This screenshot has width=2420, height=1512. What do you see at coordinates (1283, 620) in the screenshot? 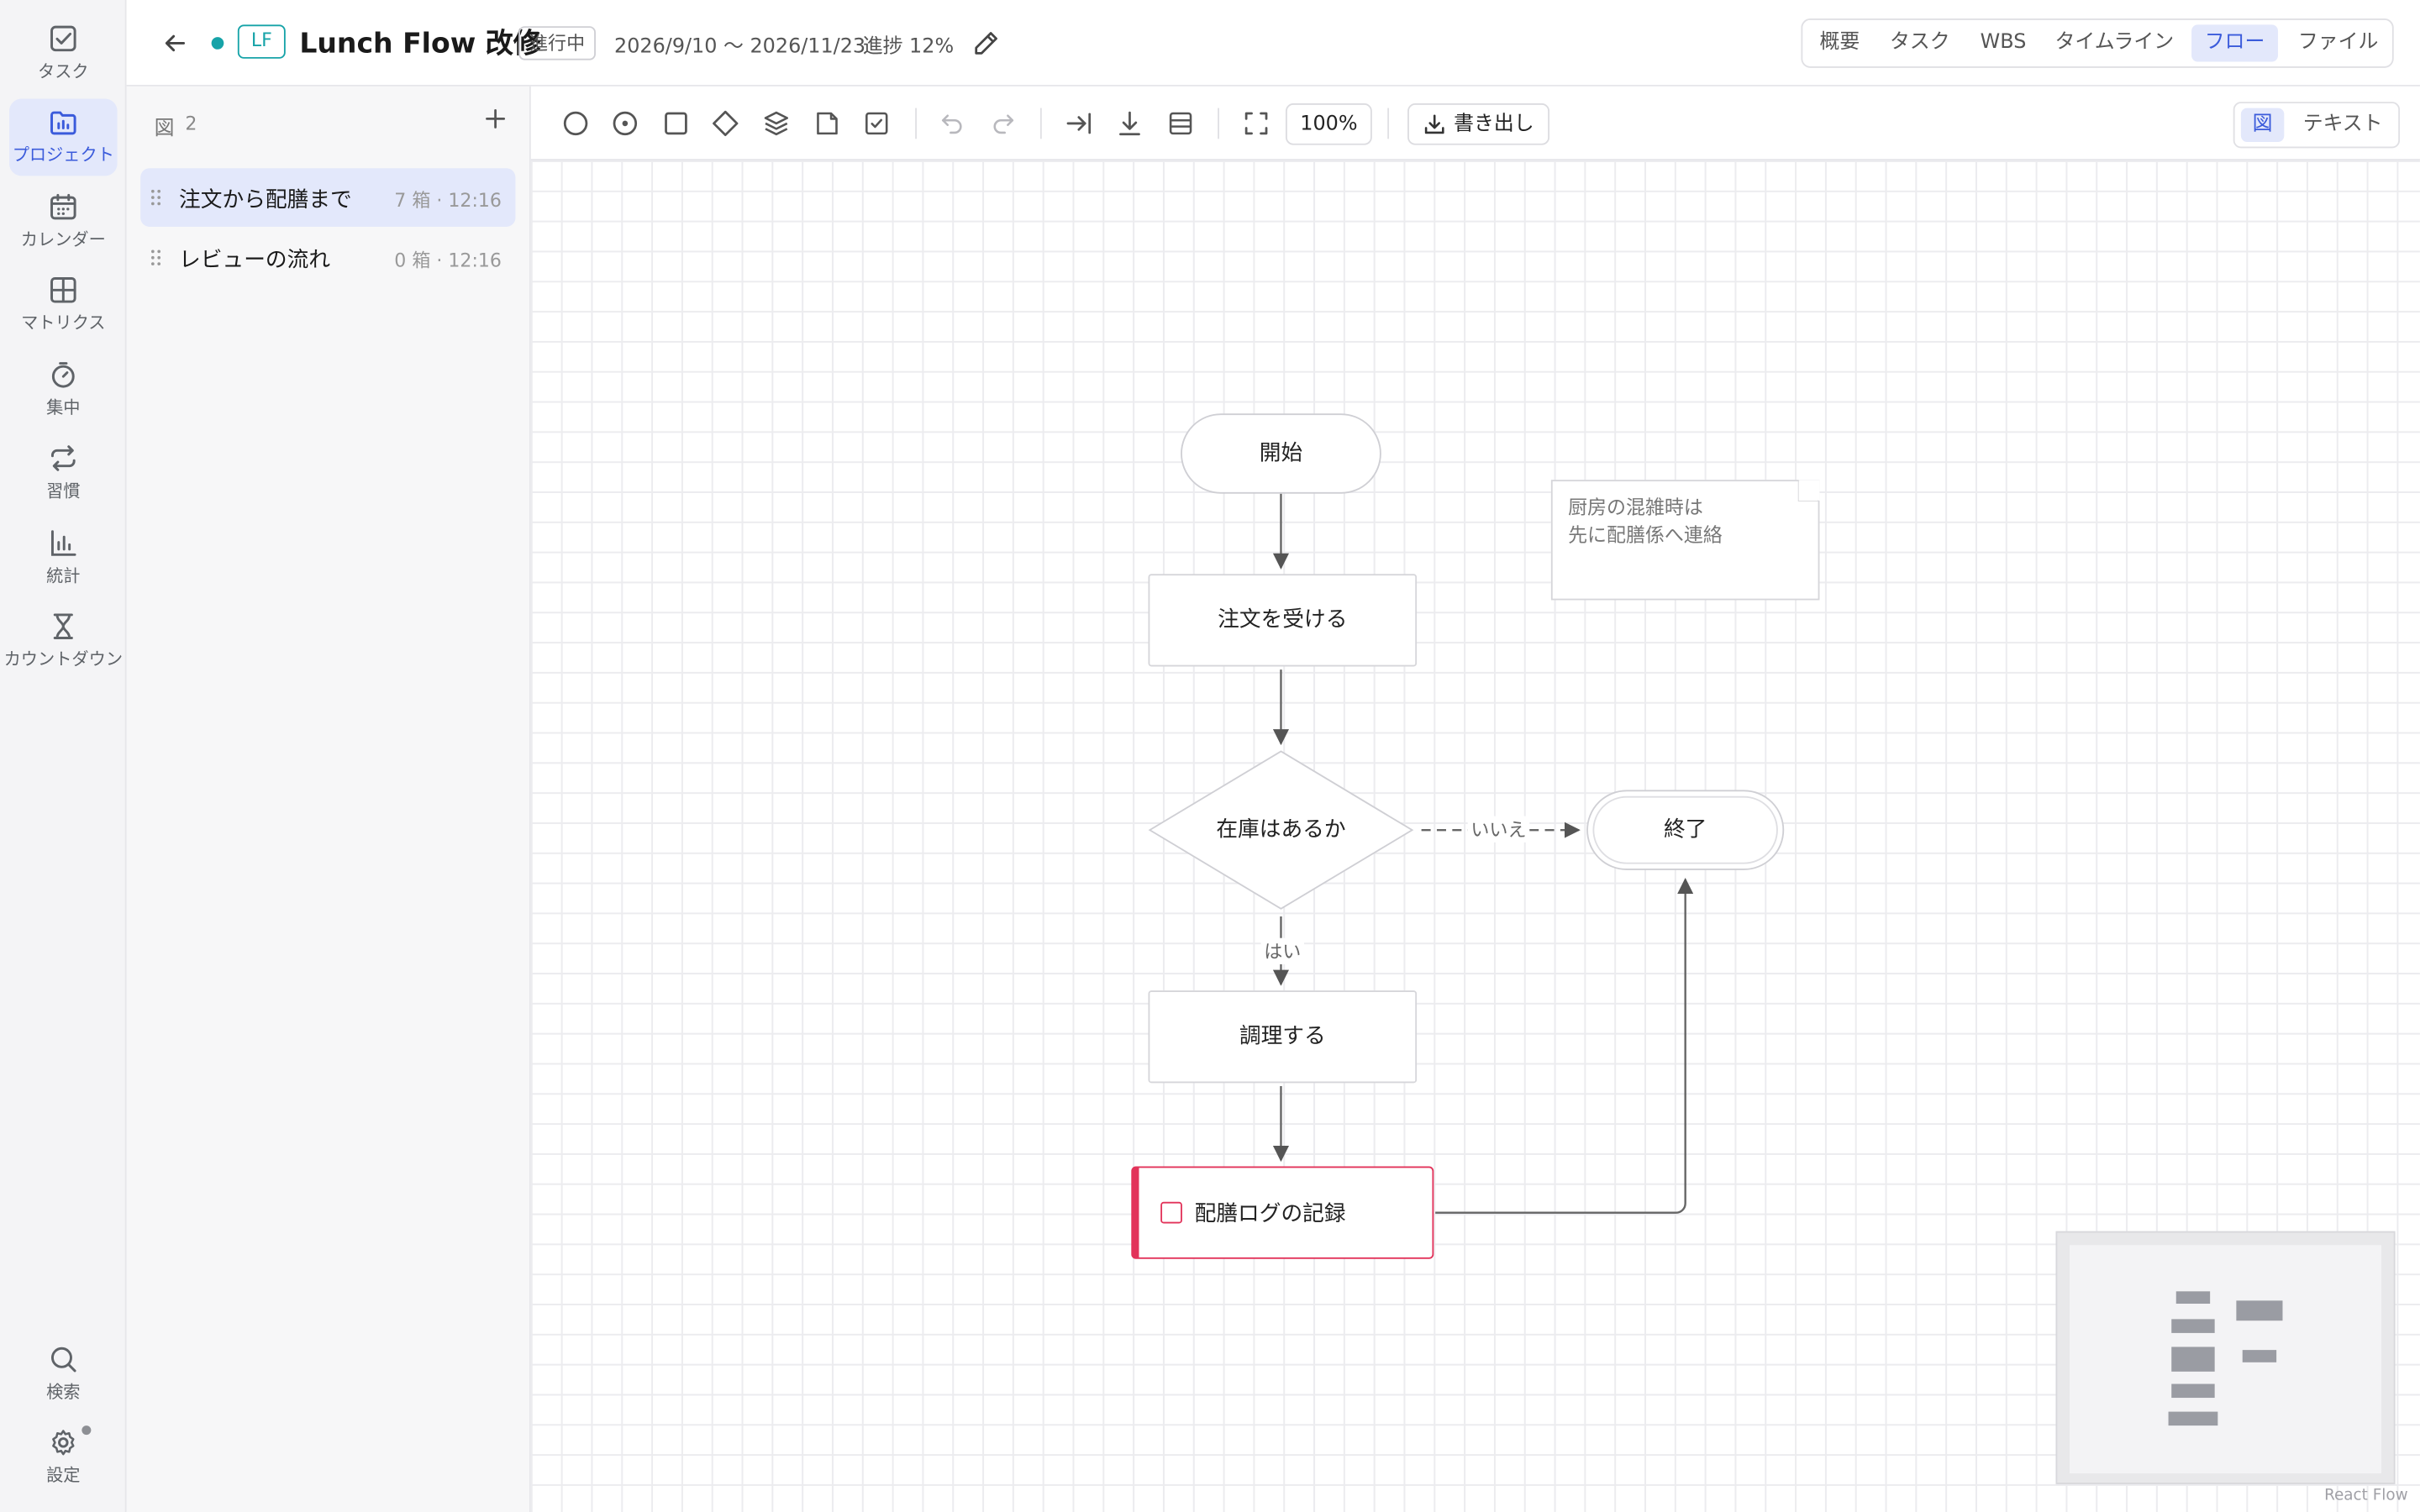
I see `flow-node-receive: 注文を受ける` at bounding box center [1283, 620].